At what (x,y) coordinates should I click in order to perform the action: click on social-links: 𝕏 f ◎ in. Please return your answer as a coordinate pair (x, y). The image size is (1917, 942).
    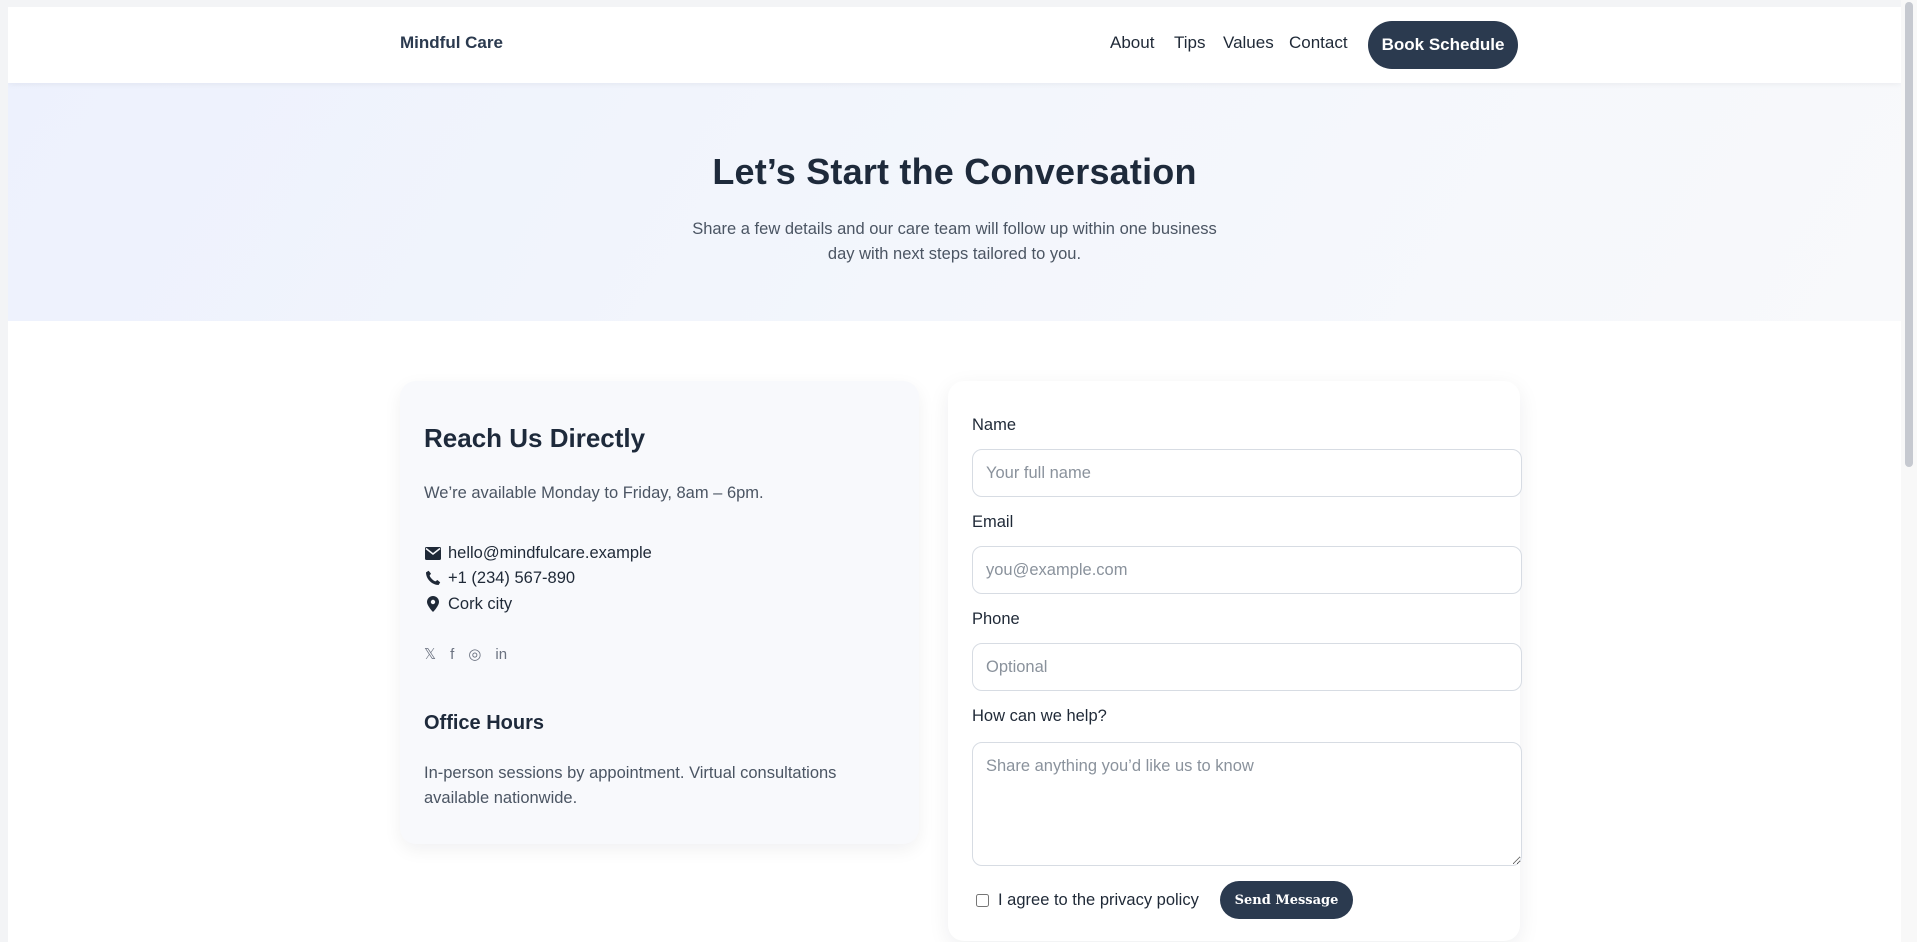
    Looking at the image, I should click on (472, 654).